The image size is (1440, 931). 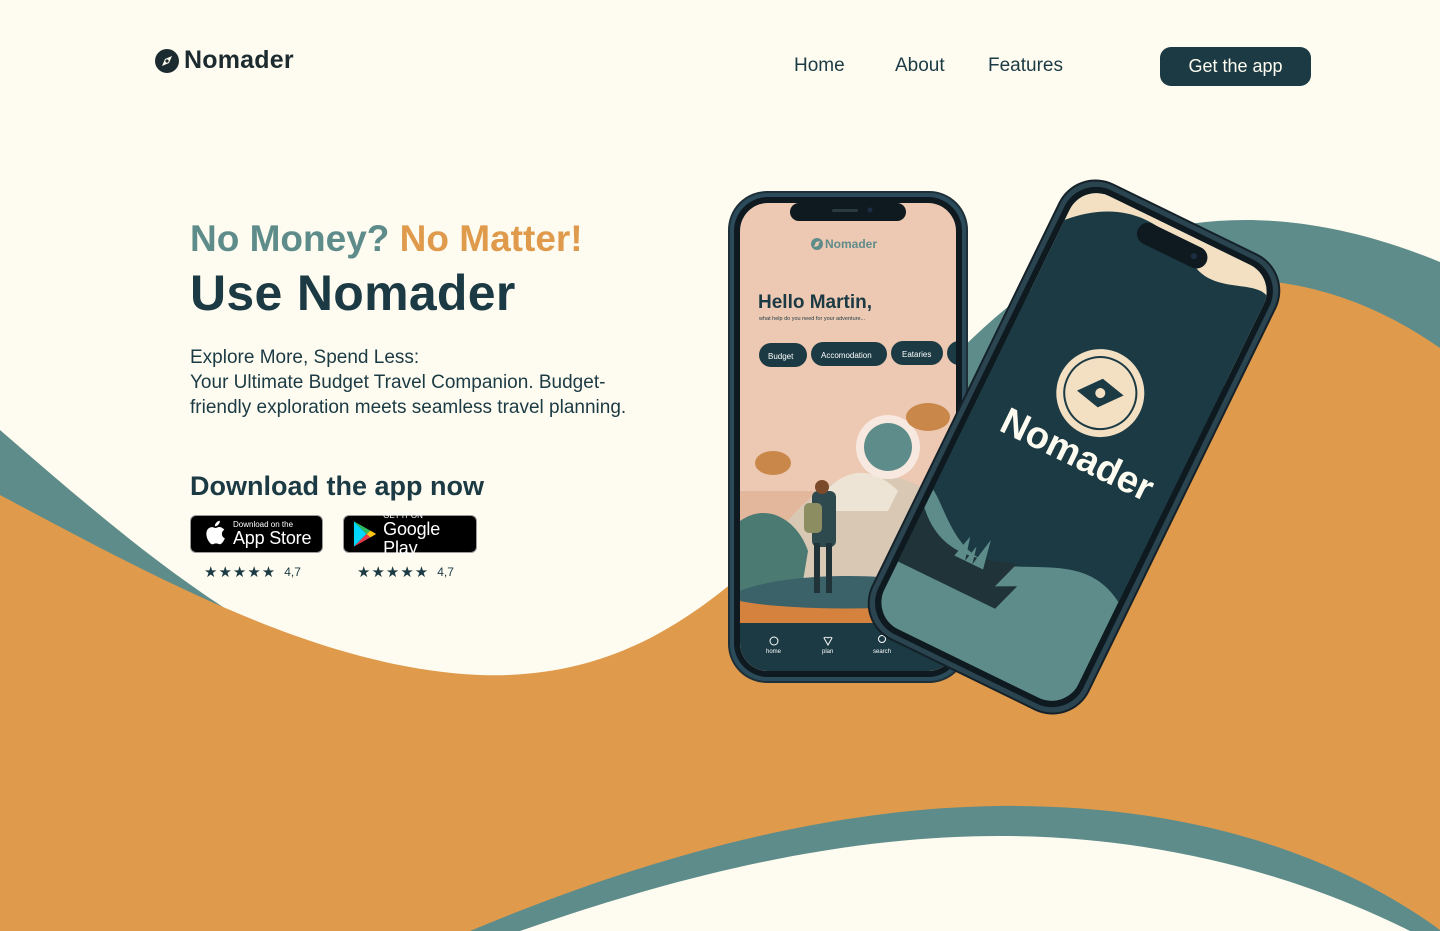 What do you see at coordinates (1025, 66) in the screenshot?
I see `nav-link-features: Features` at bounding box center [1025, 66].